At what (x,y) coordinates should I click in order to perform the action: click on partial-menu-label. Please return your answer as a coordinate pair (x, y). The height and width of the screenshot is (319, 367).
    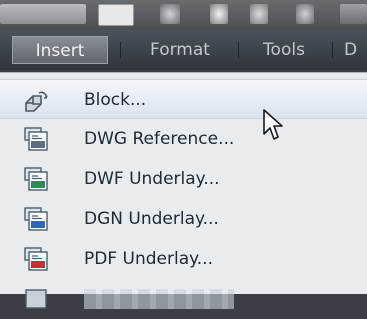
    Looking at the image, I should click on (159, 299).